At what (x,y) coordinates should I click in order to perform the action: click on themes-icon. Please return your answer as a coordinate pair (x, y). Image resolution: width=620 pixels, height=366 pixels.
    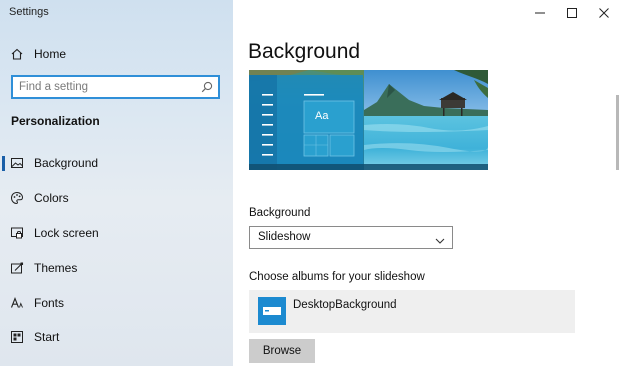
    Looking at the image, I should click on (17, 268).